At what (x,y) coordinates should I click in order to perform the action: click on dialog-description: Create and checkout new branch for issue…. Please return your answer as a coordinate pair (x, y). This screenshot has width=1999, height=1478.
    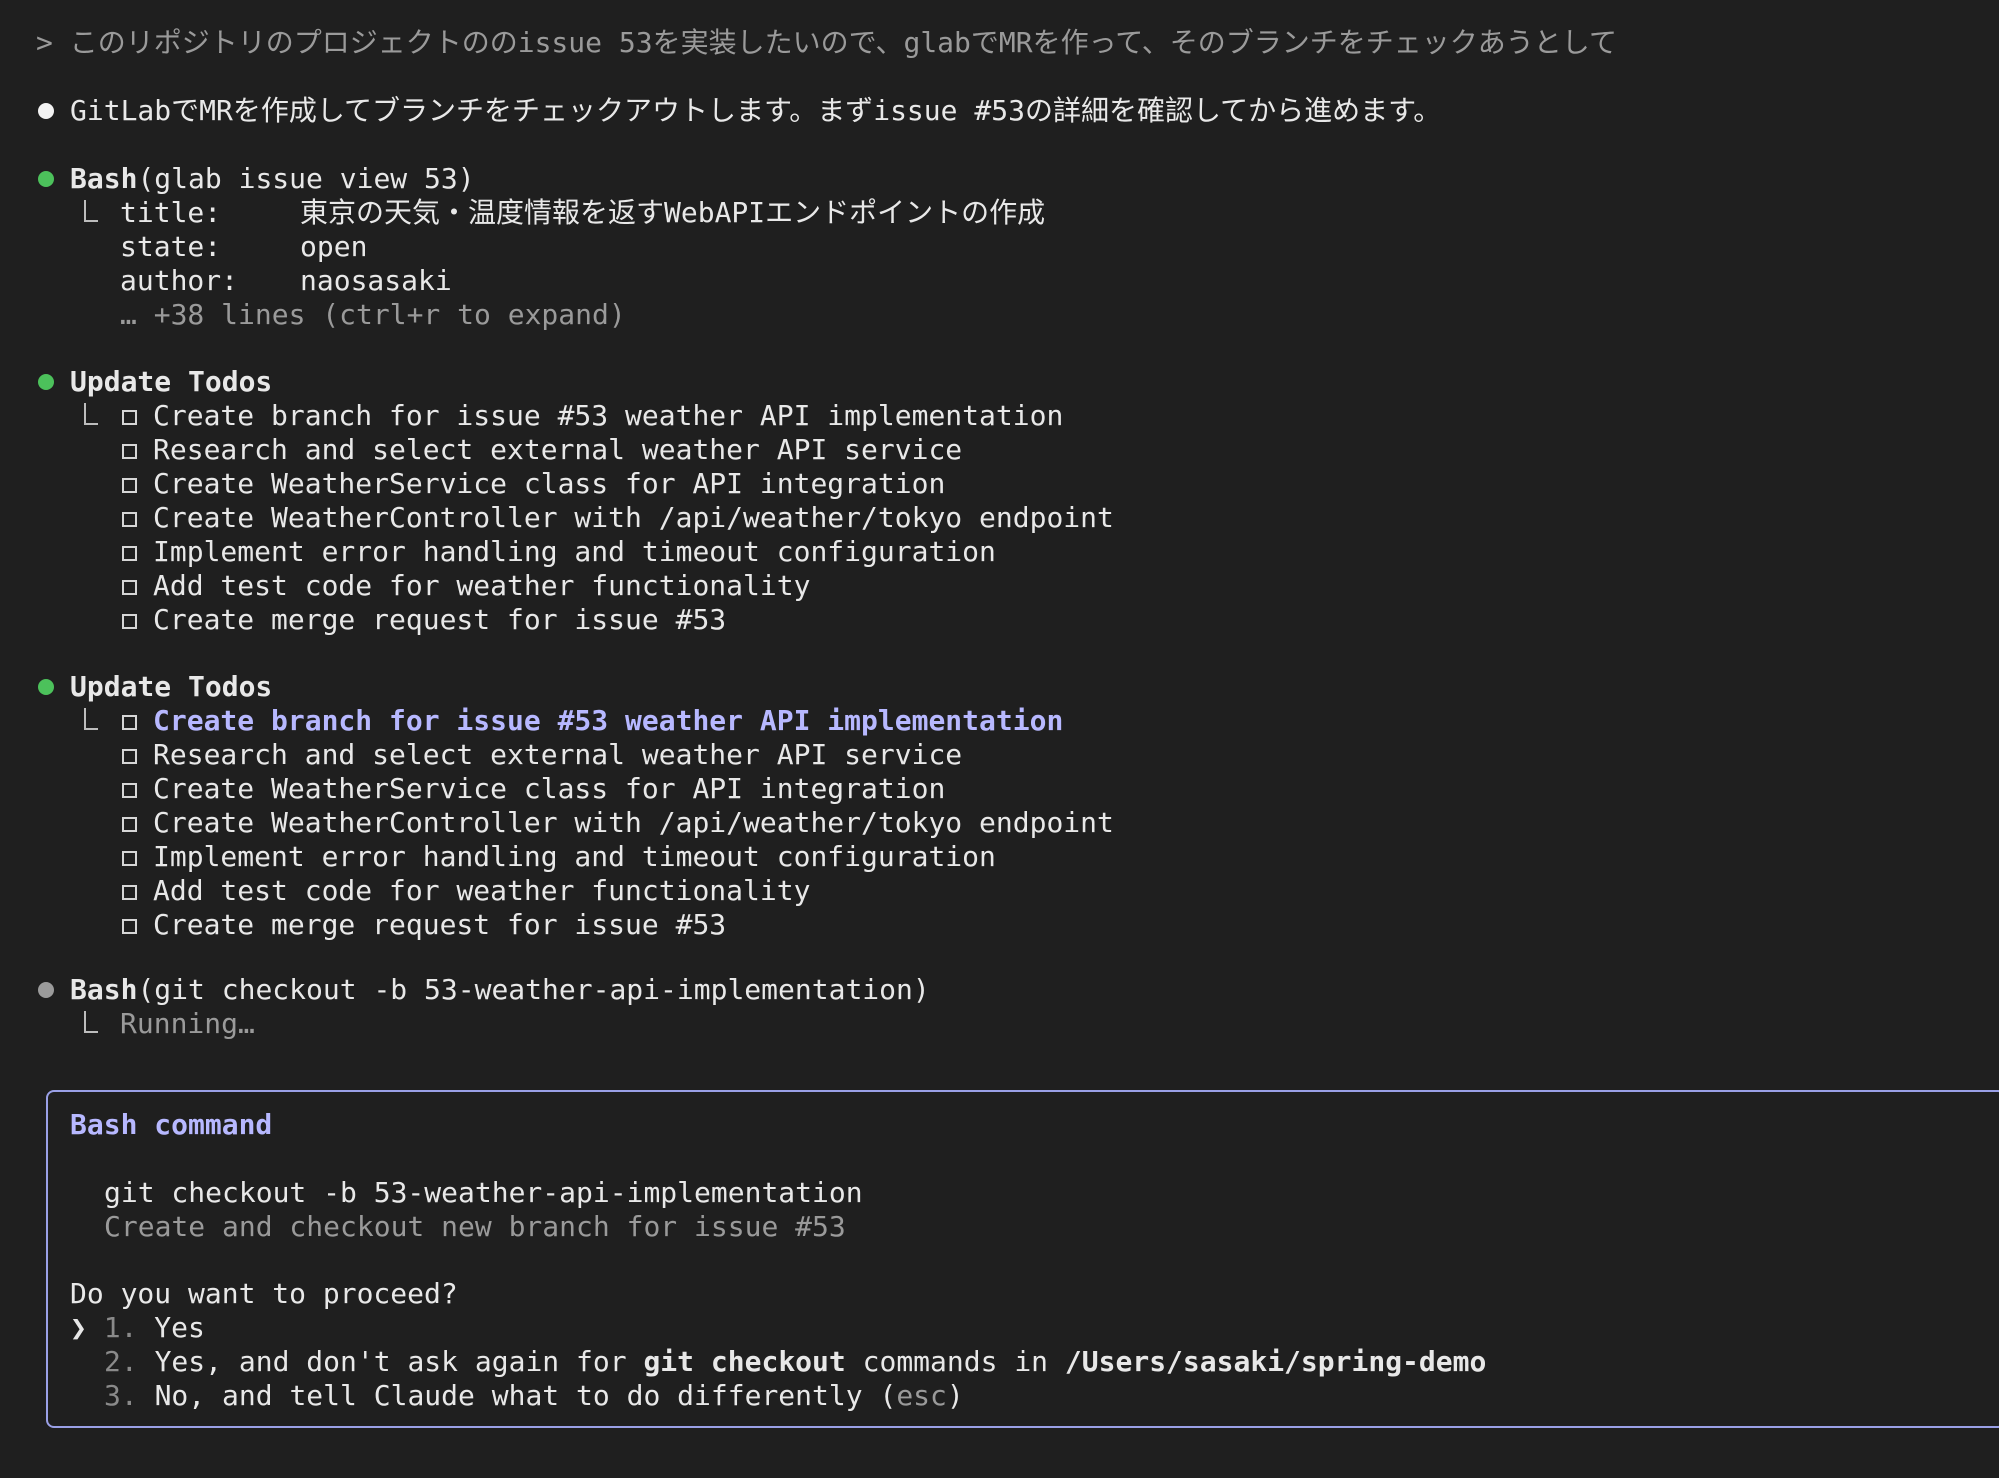
    Looking at the image, I should click on (475, 1226).